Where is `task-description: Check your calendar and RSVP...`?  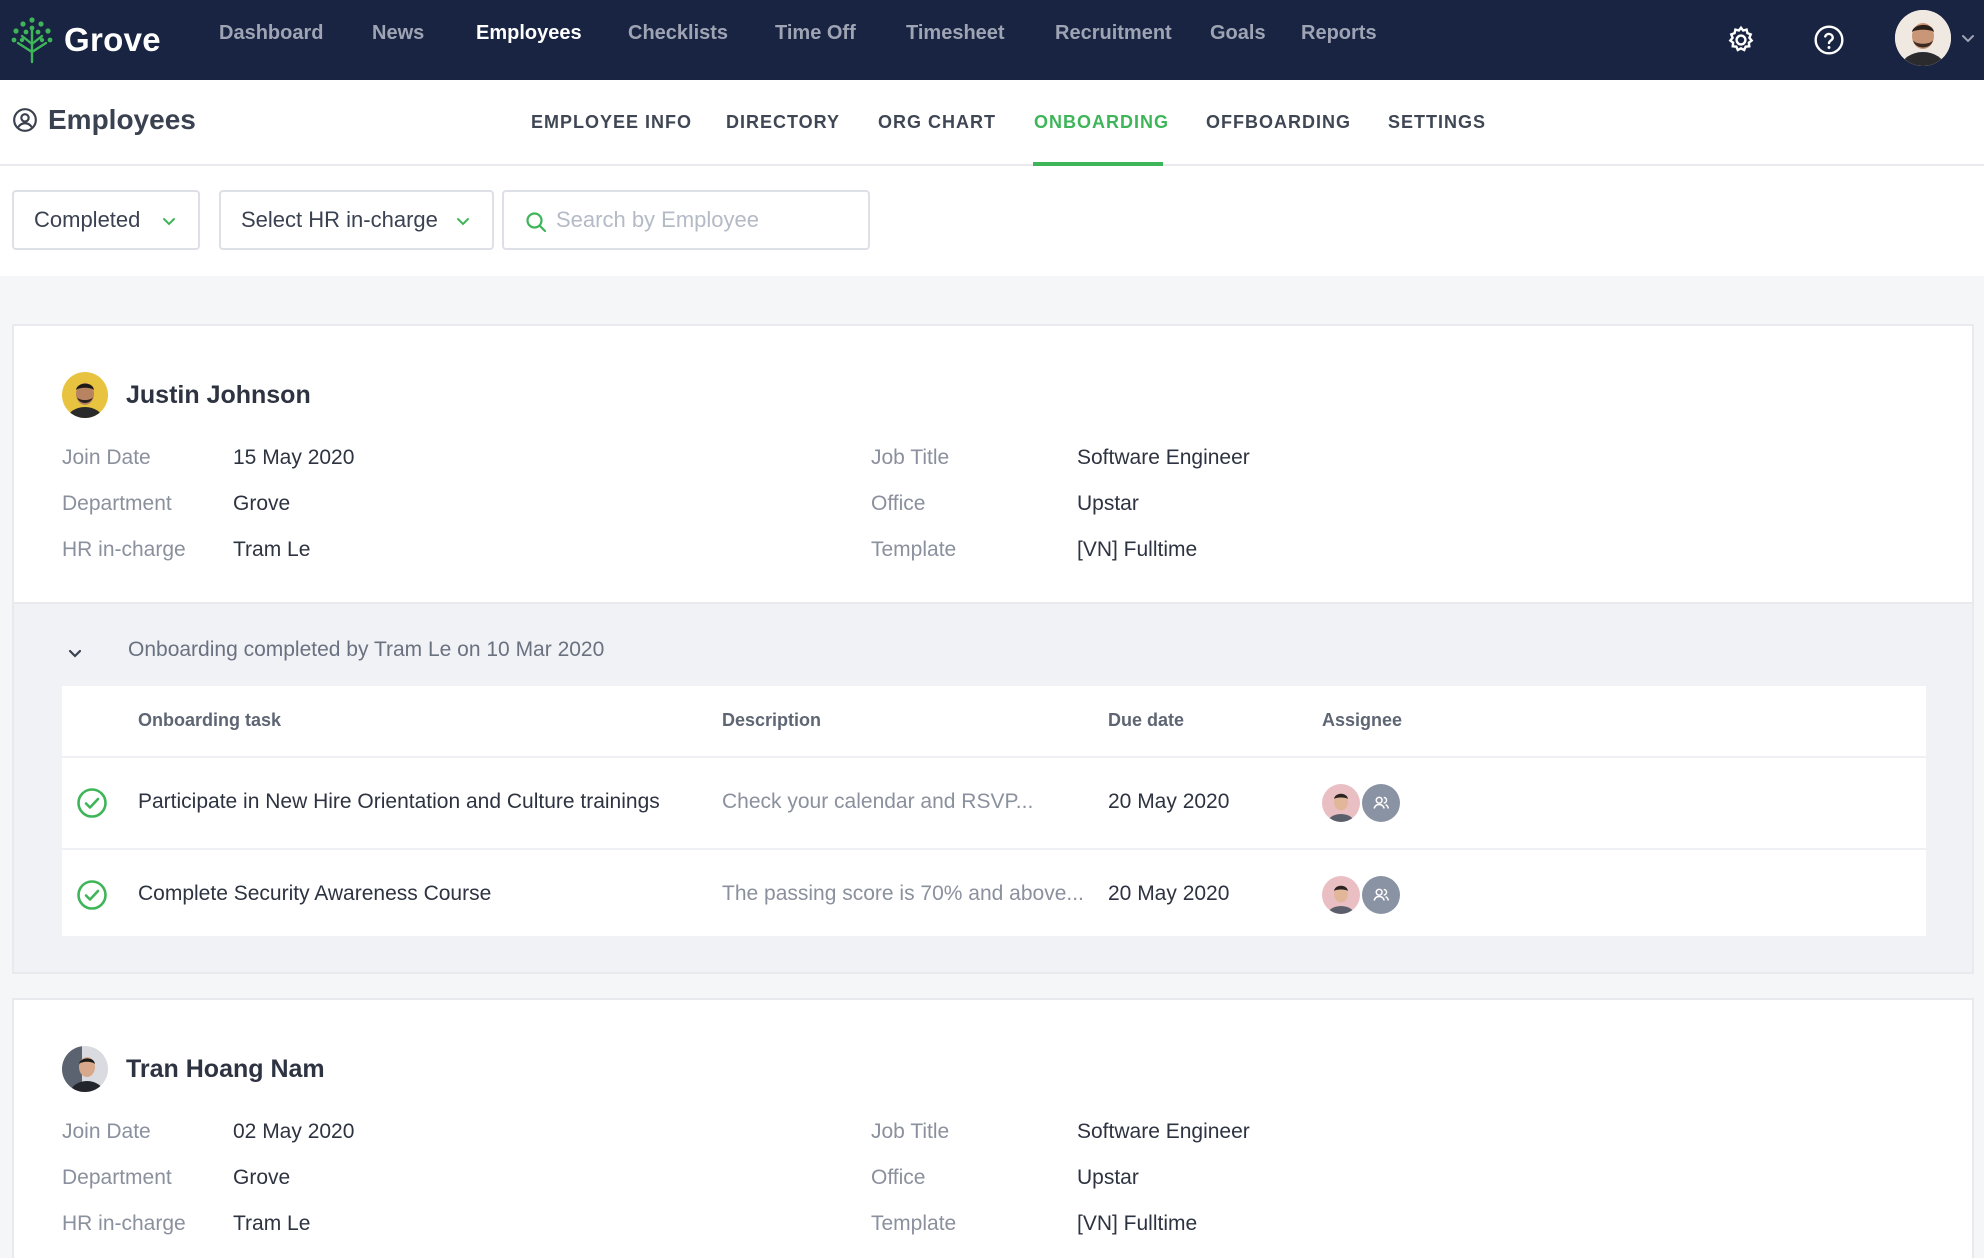
task-description: Check your calendar and RSVP... is located at coordinates (878, 801).